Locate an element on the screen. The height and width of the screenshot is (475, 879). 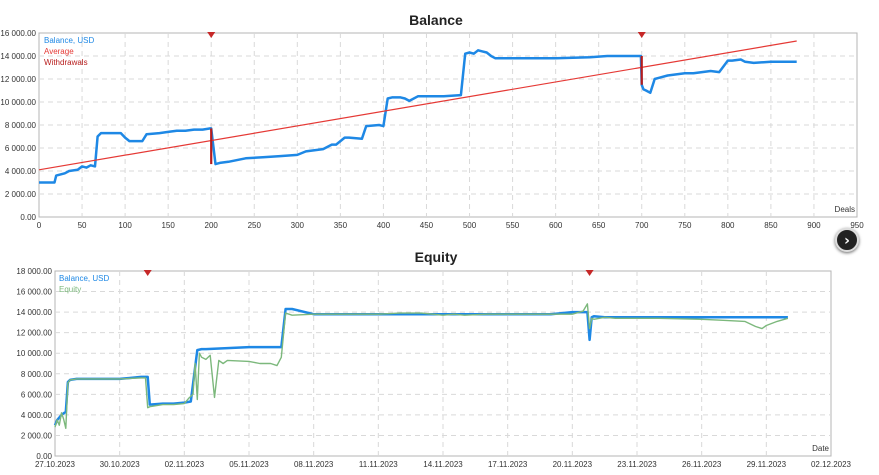
equity-x-tick-label: 02.11.2023 is located at coordinates (185, 464).